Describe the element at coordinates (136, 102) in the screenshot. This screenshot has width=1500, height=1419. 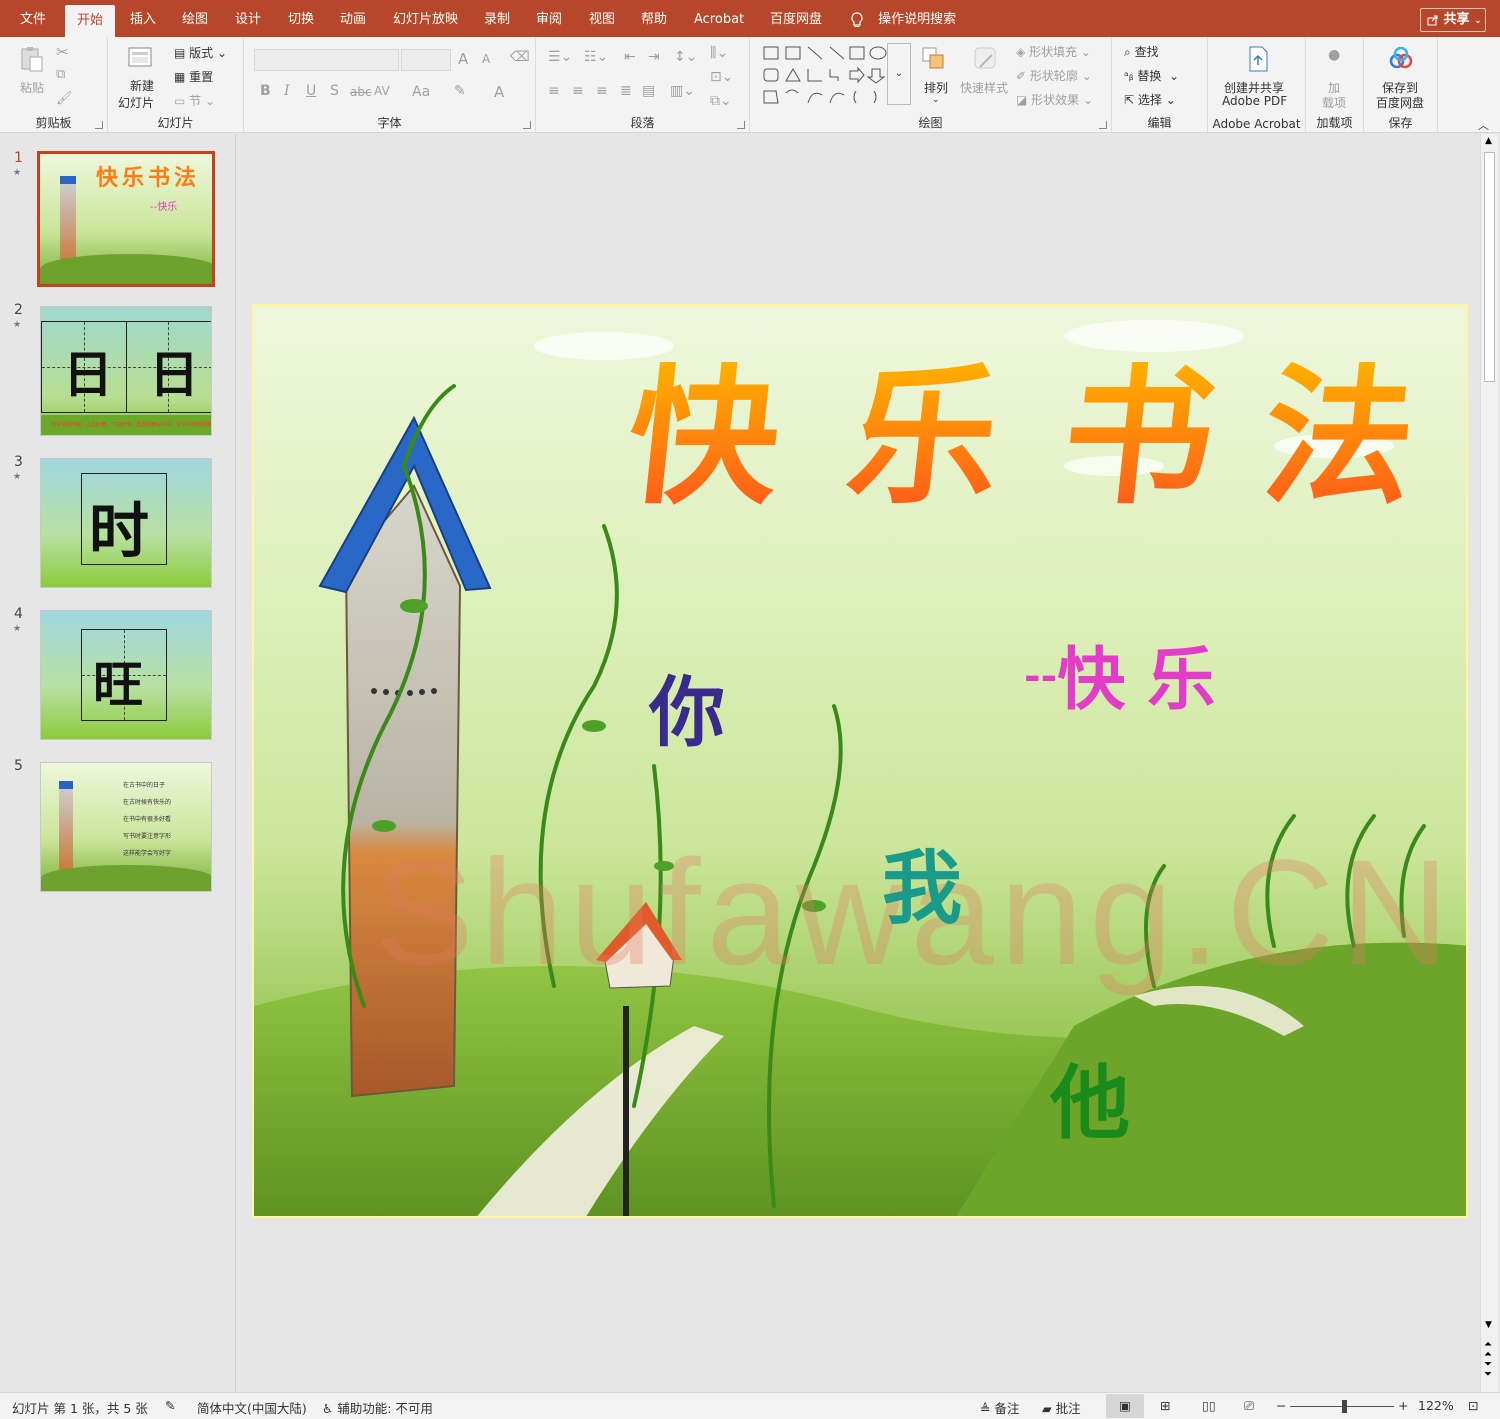
I see `new-slide-line2: 幻灯片` at that location.